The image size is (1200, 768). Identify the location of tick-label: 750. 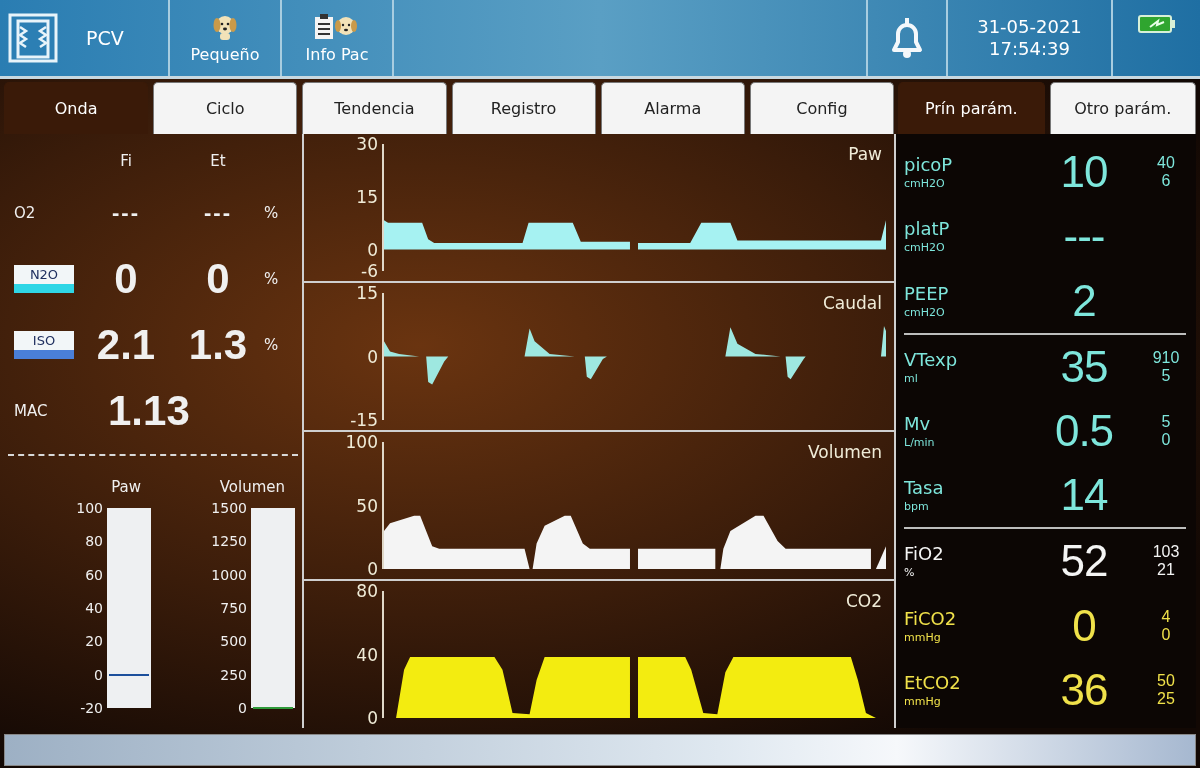
(233, 608).